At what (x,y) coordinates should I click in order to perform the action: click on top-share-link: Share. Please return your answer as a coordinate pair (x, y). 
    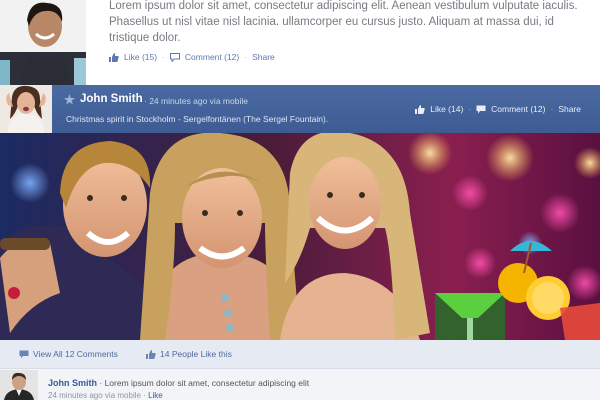
    Looking at the image, I should click on (263, 57).